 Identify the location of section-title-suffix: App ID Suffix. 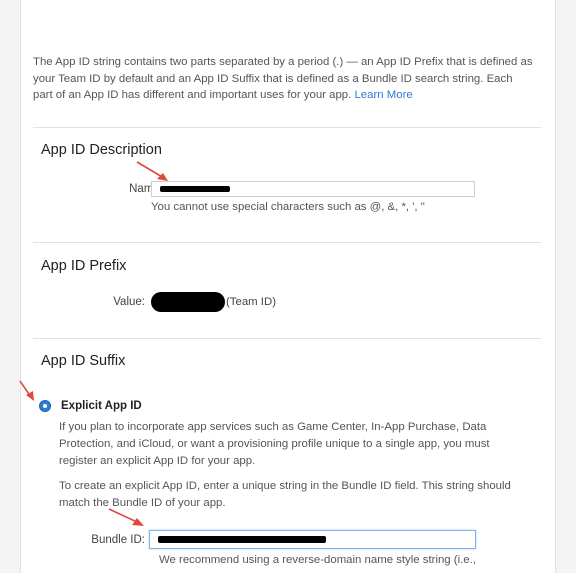
(83, 361).